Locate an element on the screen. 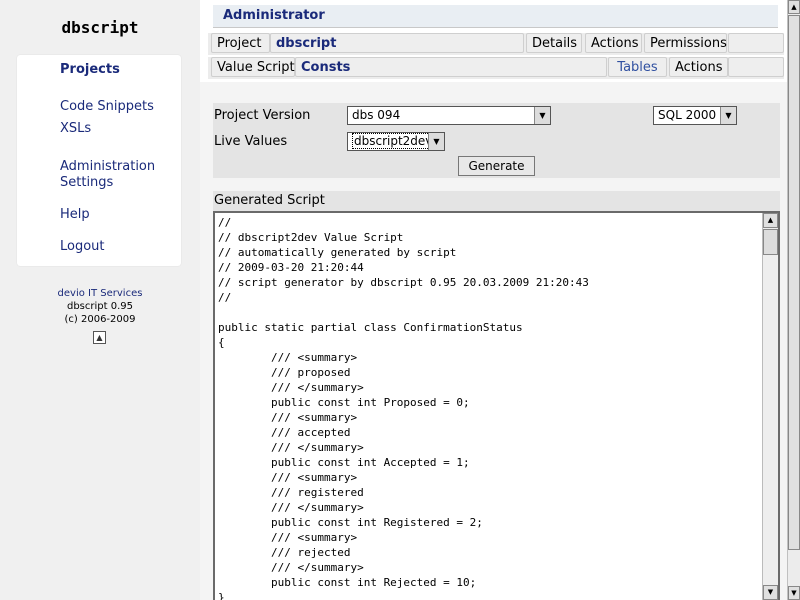 This screenshot has height=600, width=800. db-type-select: SQL 2000 ▼ is located at coordinates (695, 115).